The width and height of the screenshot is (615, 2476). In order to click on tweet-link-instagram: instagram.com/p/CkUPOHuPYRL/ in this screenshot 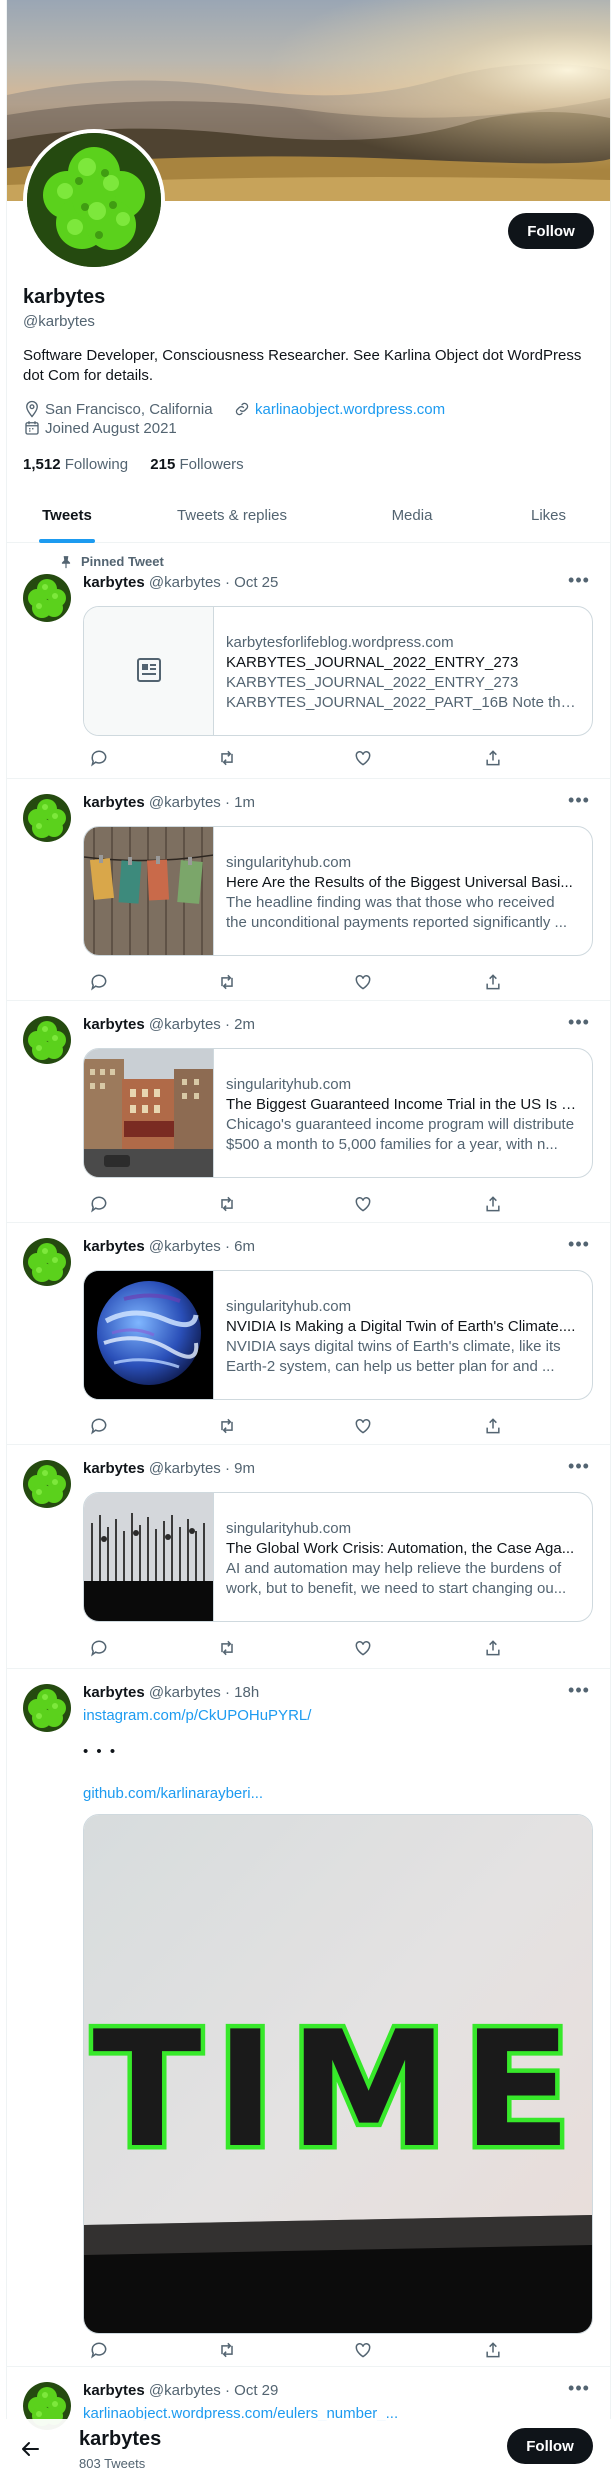, I will do `click(197, 1716)`.